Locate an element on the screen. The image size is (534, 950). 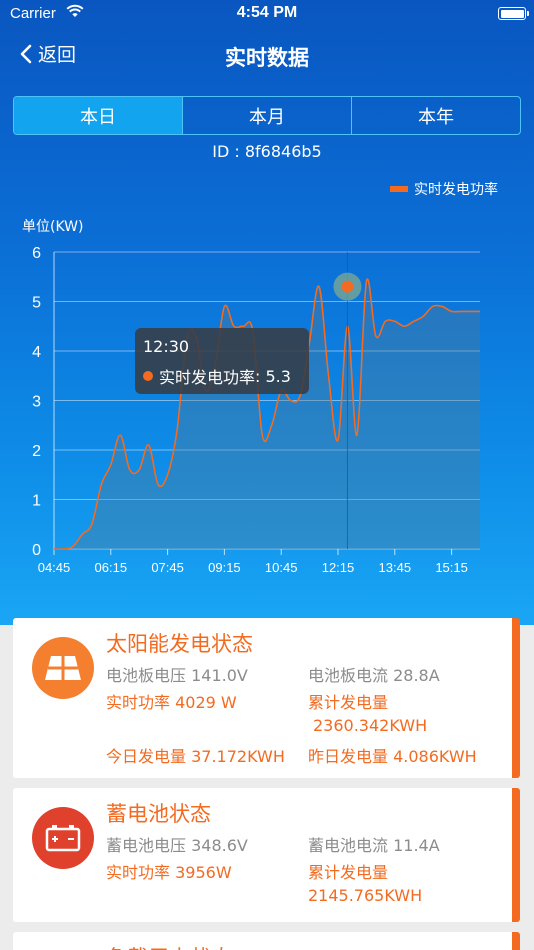
highlight-point is located at coordinates (347, 286).